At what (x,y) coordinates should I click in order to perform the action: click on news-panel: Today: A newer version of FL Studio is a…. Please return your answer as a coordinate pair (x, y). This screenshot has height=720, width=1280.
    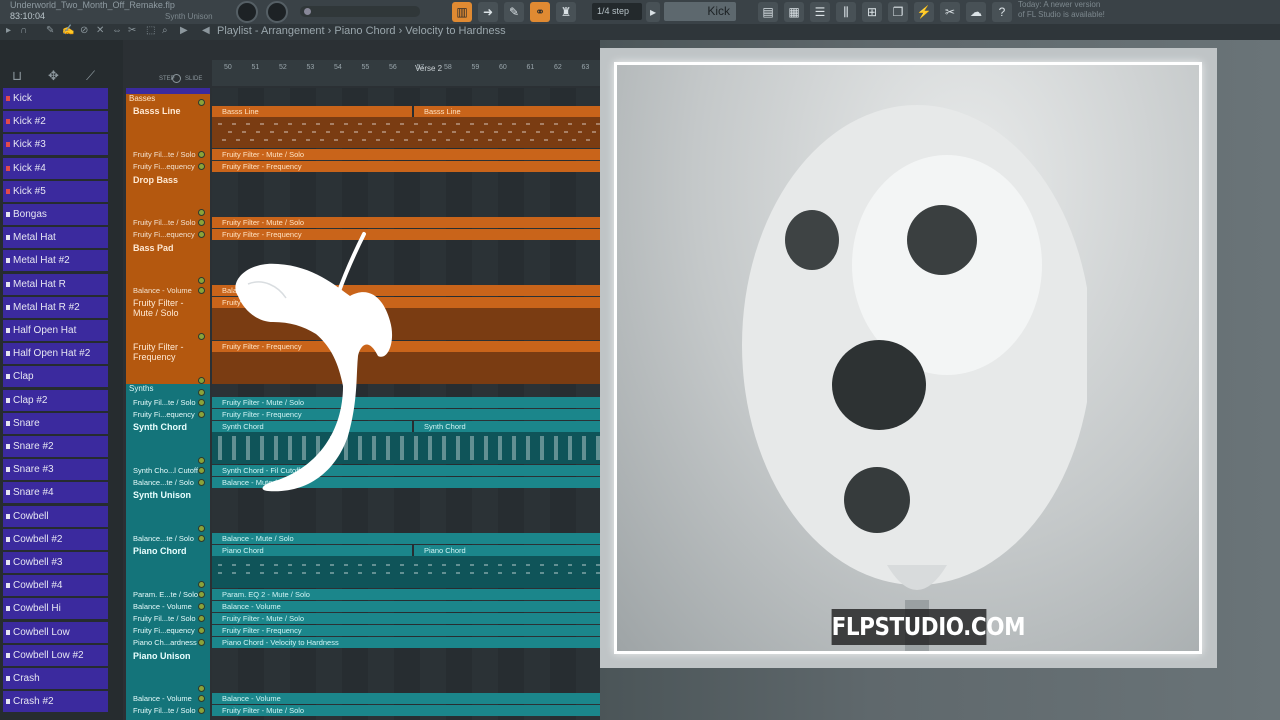
    Looking at the image, I should click on (1061, 10).